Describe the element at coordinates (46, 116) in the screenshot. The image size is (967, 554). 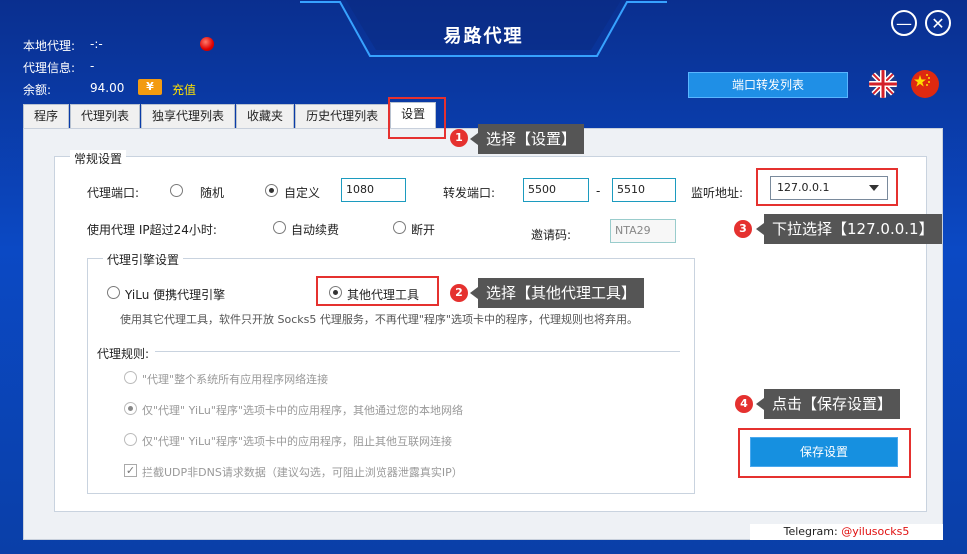
I see `tab-programs: 程序` at that location.